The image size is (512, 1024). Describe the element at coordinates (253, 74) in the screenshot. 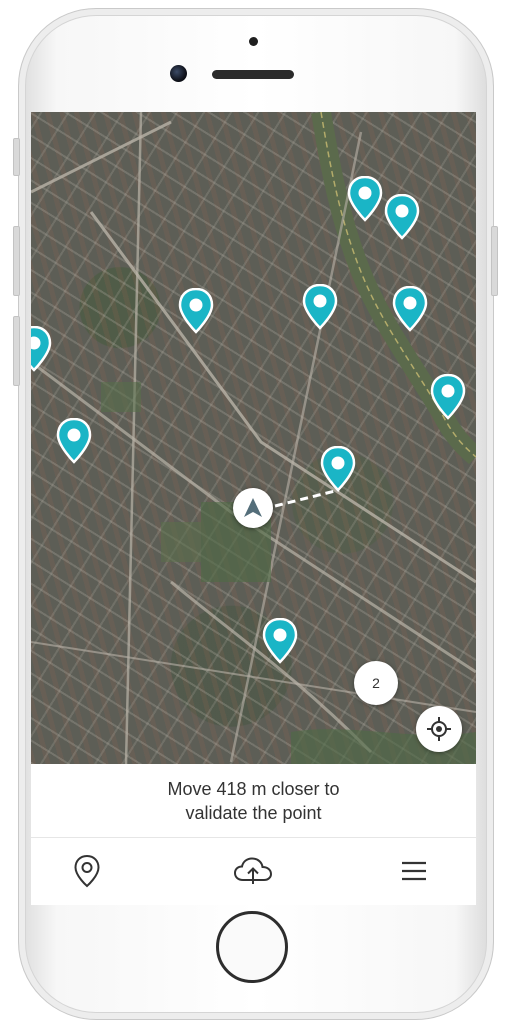

I see `earpiece-speaker` at that location.